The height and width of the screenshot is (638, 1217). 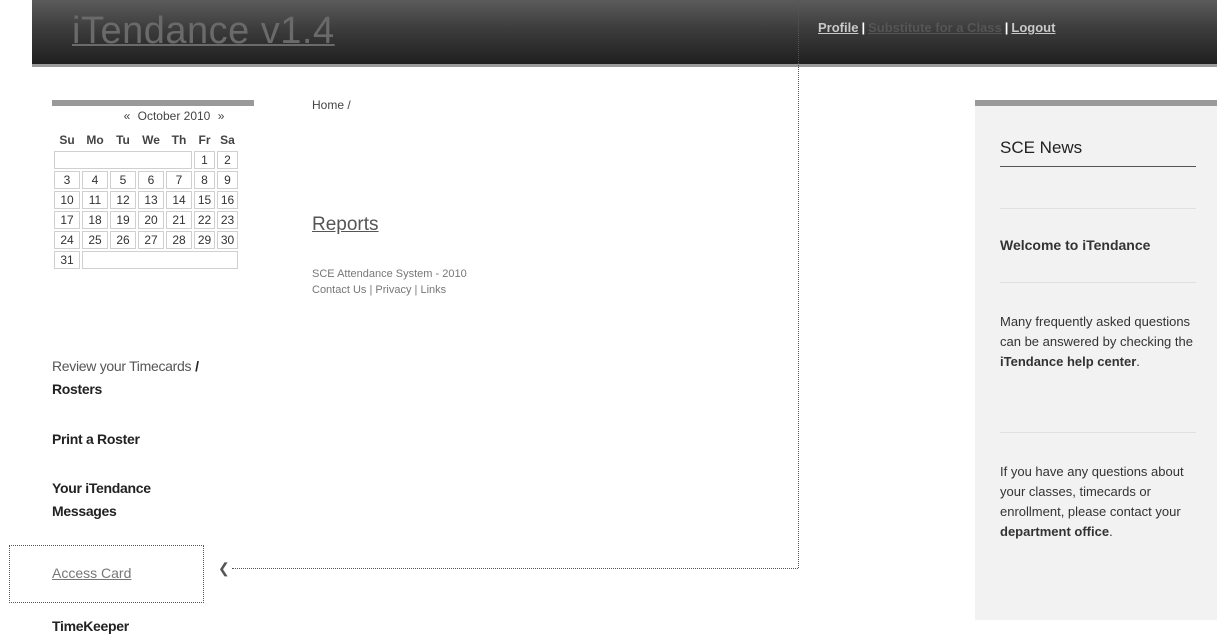 What do you see at coordinates (151, 139) in the screenshot?
I see `weekday-header: We` at bounding box center [151, 139].